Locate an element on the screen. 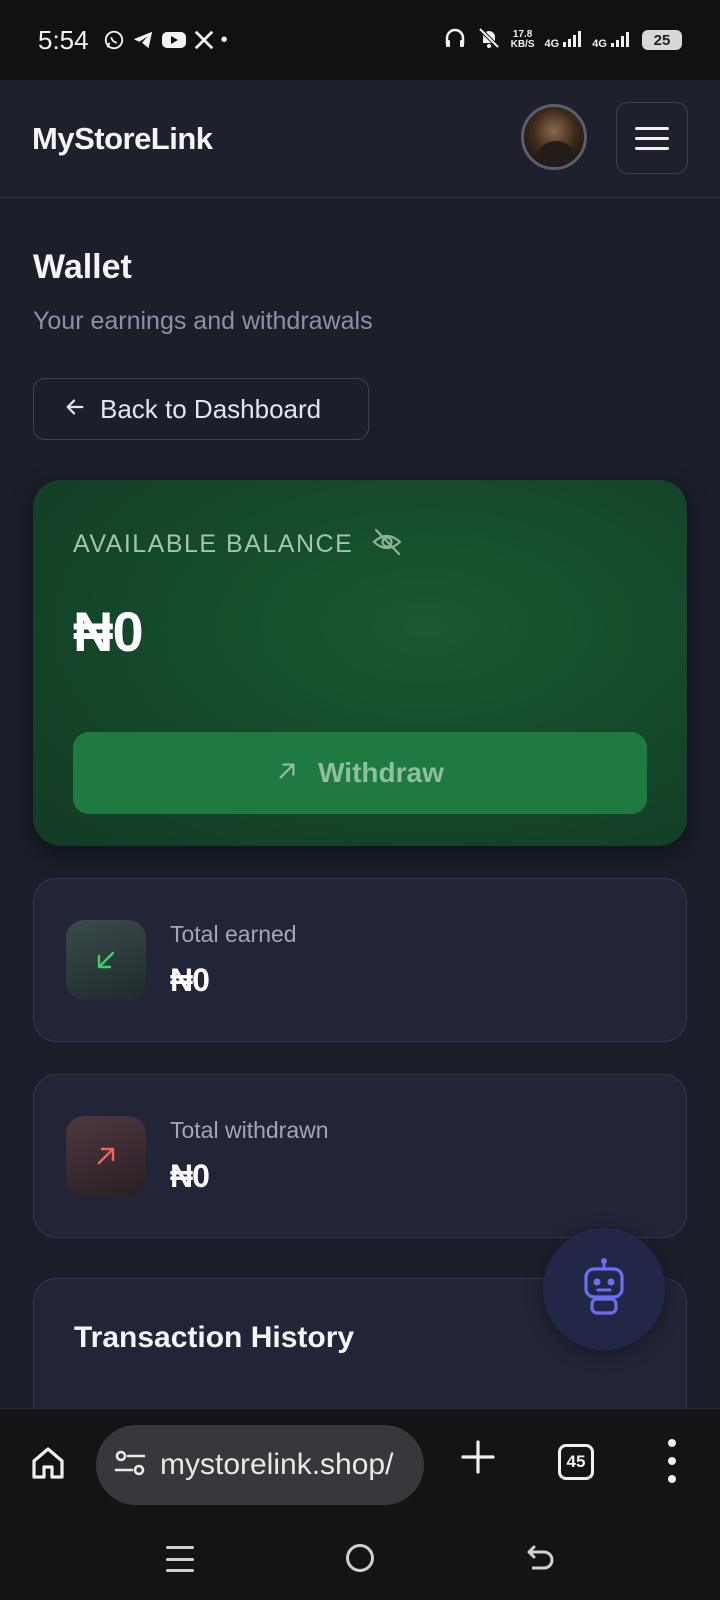  network-speed: 17.8 KB/S is located at coordinates (523, 40).